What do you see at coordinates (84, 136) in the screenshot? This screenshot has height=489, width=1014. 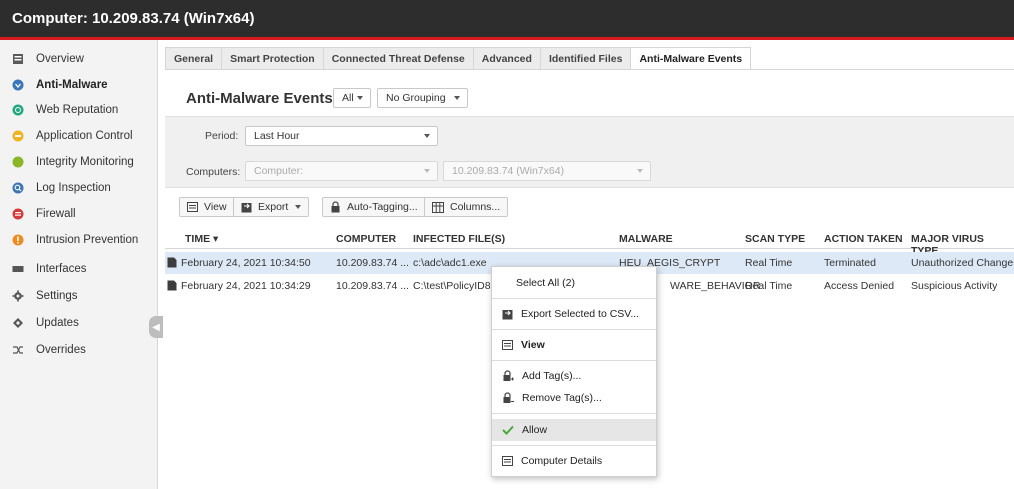 I see `sidebar-item-label: Application Control` at bounding box center [84, 136].